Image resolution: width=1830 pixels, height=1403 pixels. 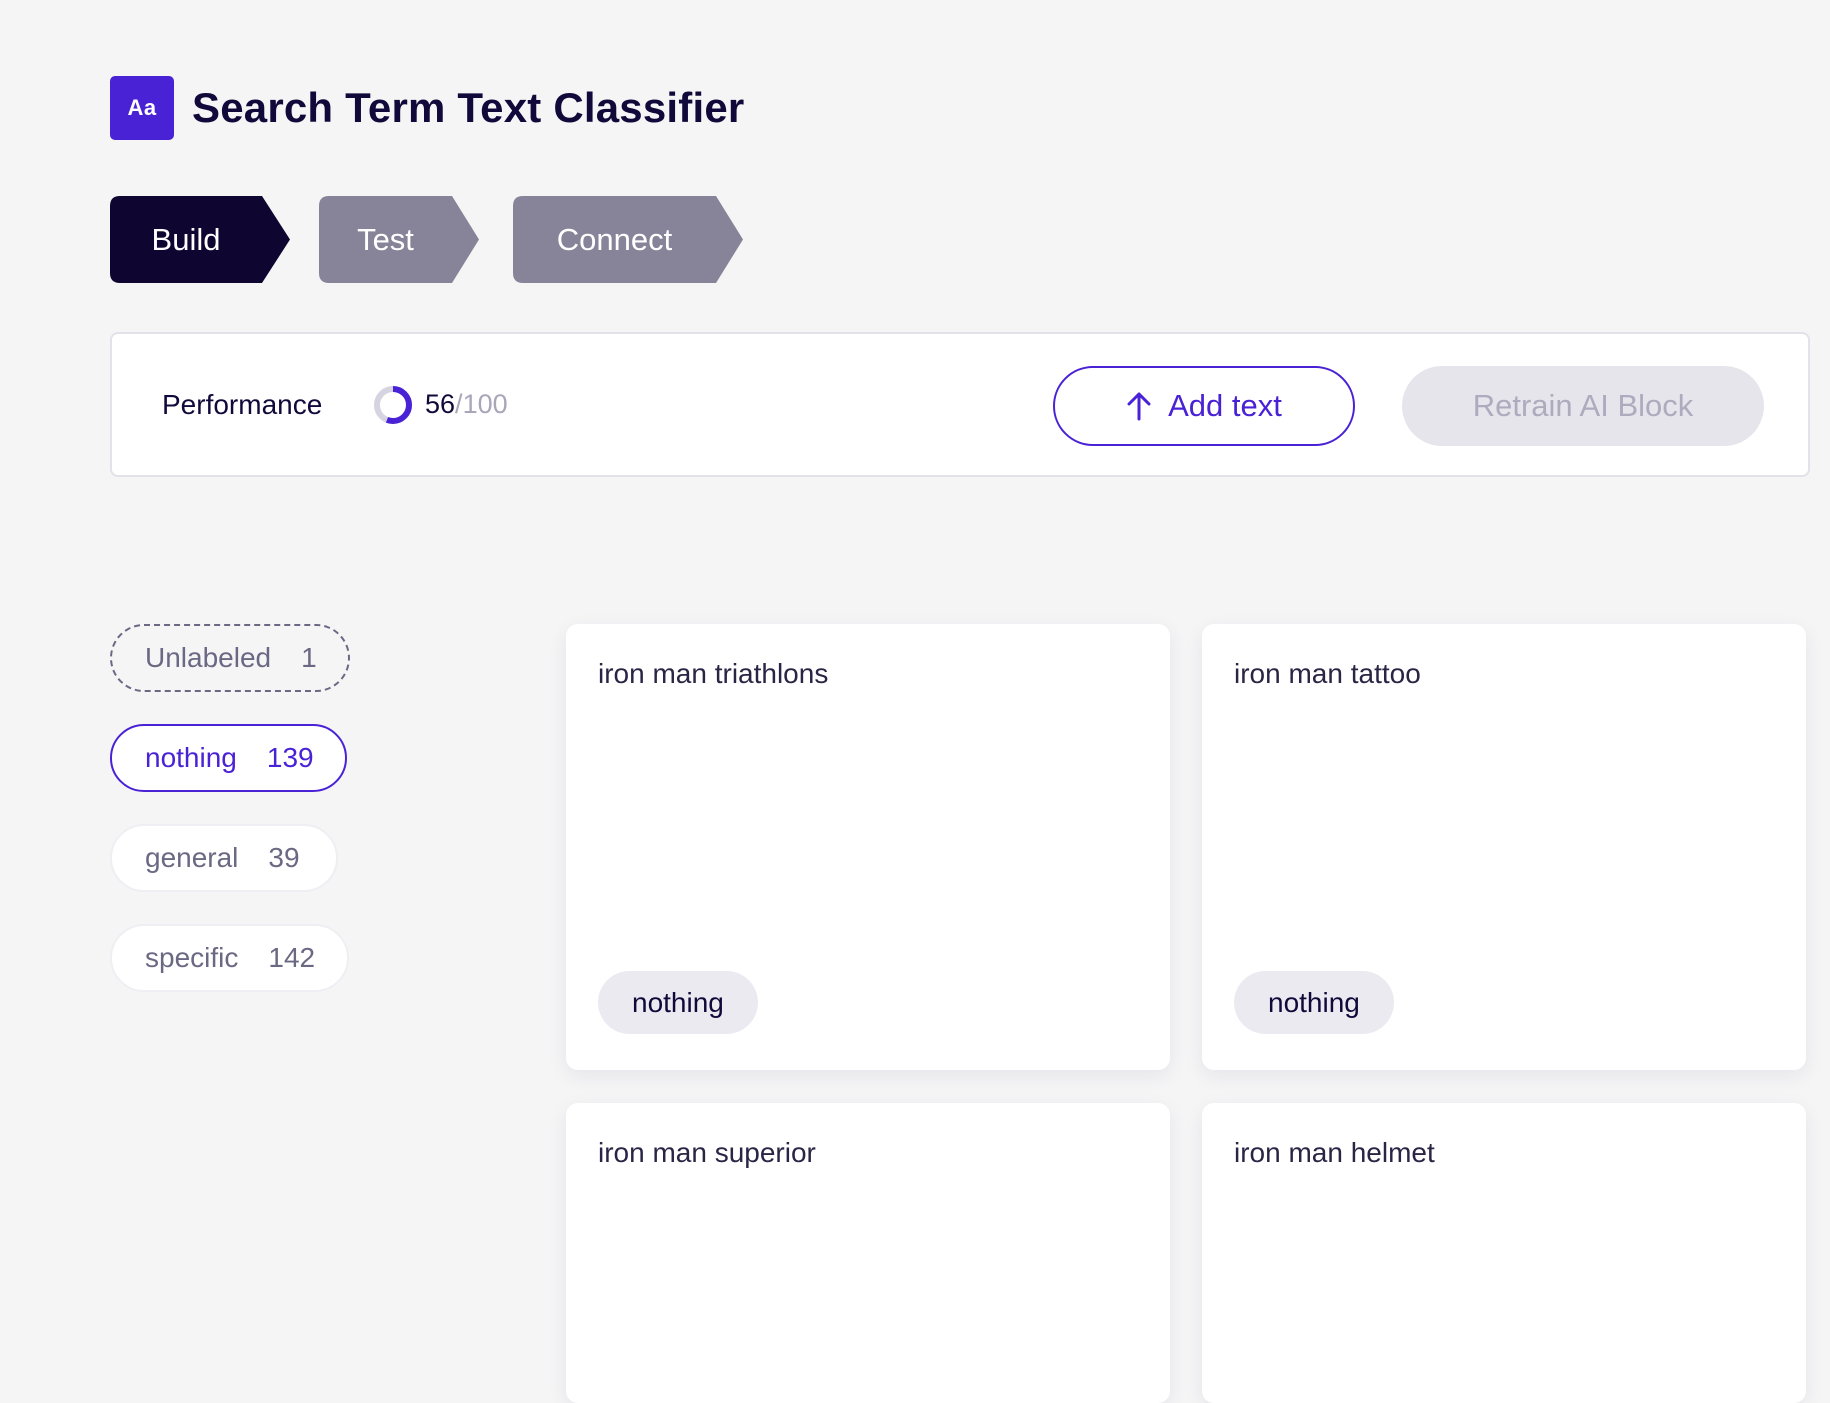 What do you see at coordinates (868, 1253) in the screenshot?
I see `text-example-card: iron man superior` at bounding box center [868, 1253].